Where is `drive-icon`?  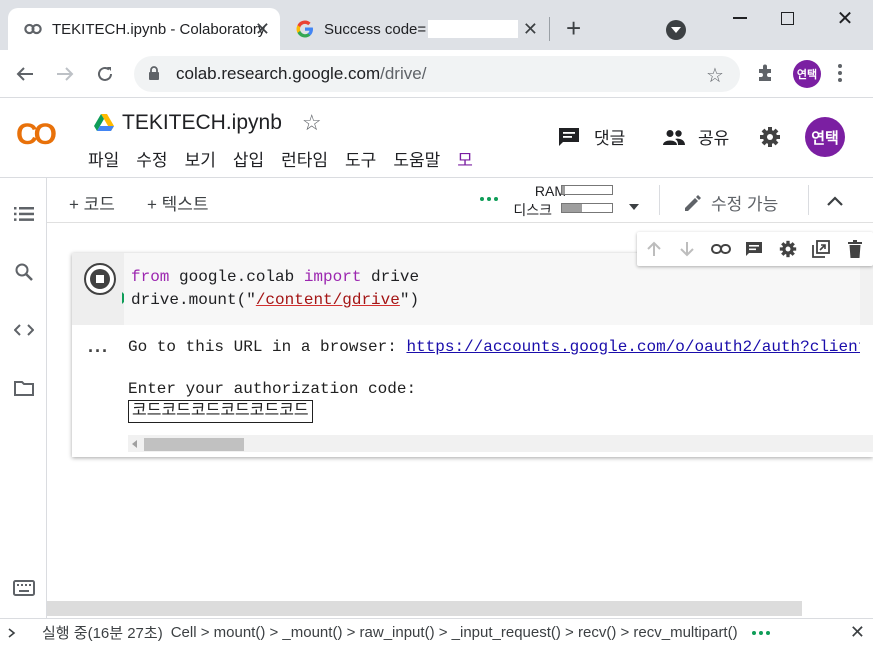
drive-icon is located at coordinates (104, 123).